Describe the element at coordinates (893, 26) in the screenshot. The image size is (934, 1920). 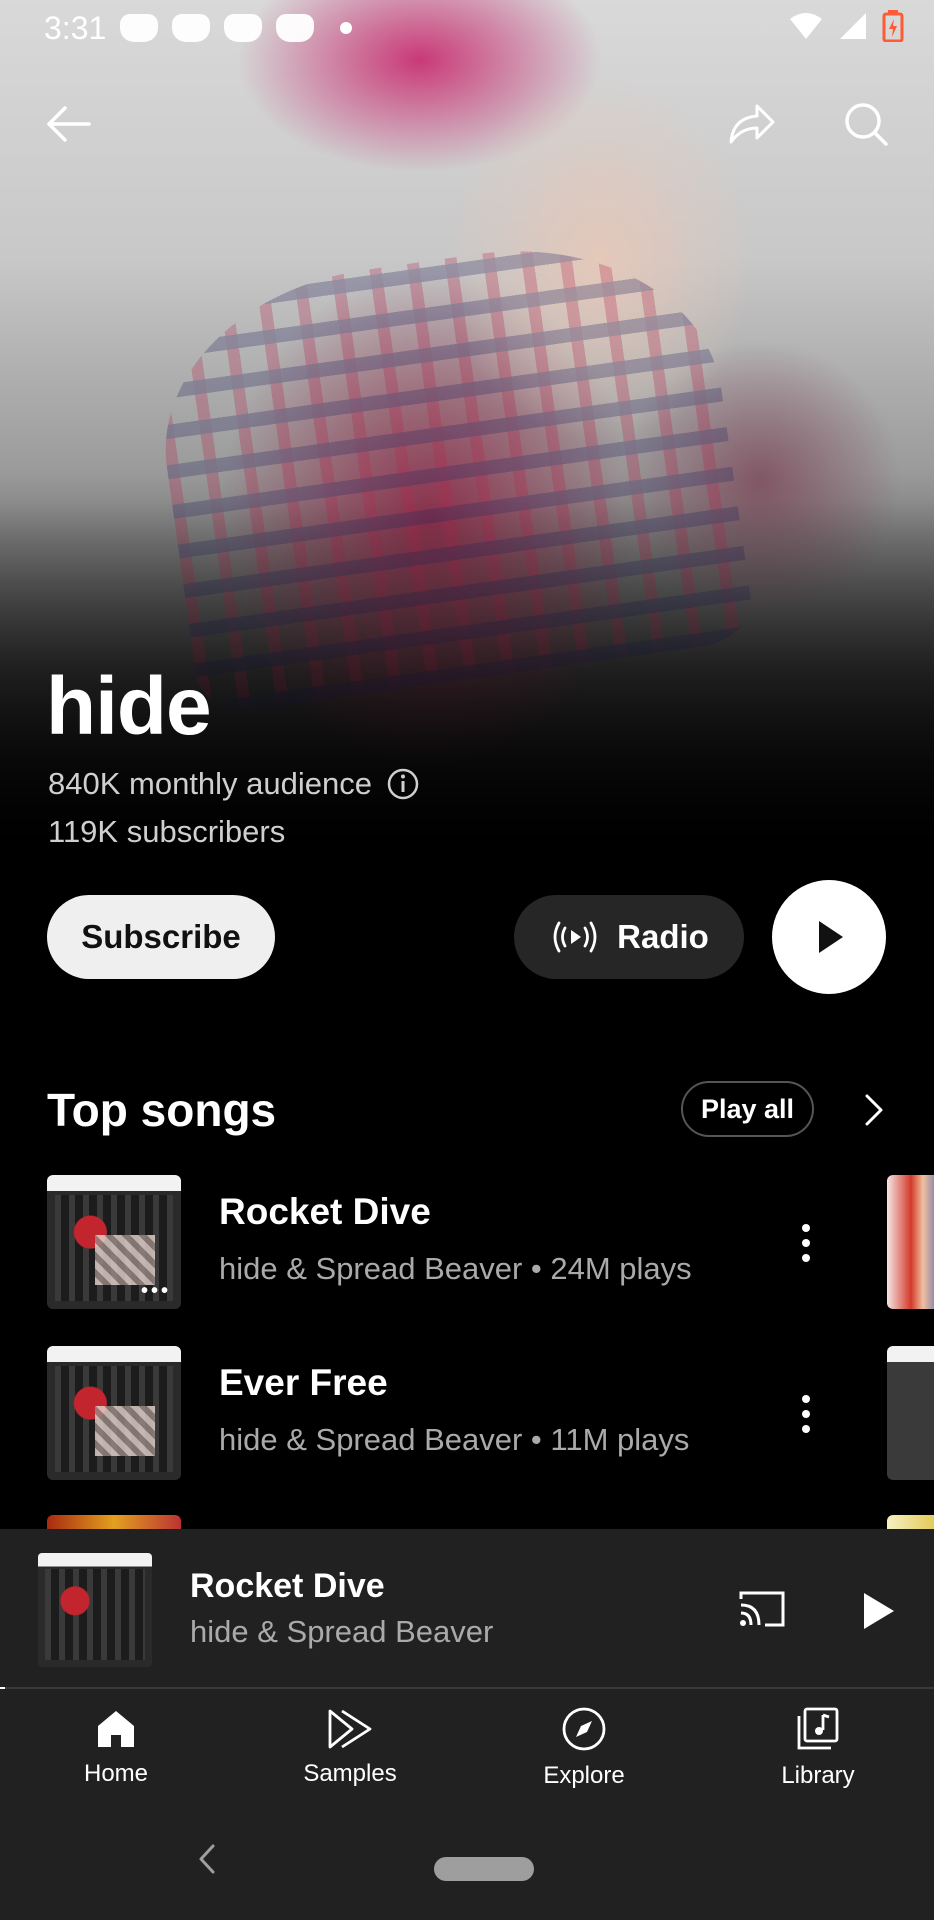
I see `battery-icon` at that location.